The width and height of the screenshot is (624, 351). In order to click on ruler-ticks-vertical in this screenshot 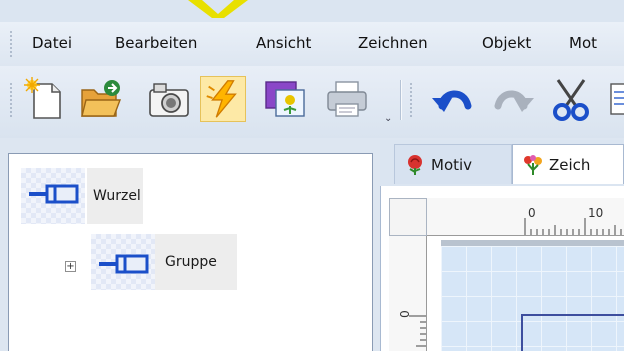, I will do `click(417, 331)`.